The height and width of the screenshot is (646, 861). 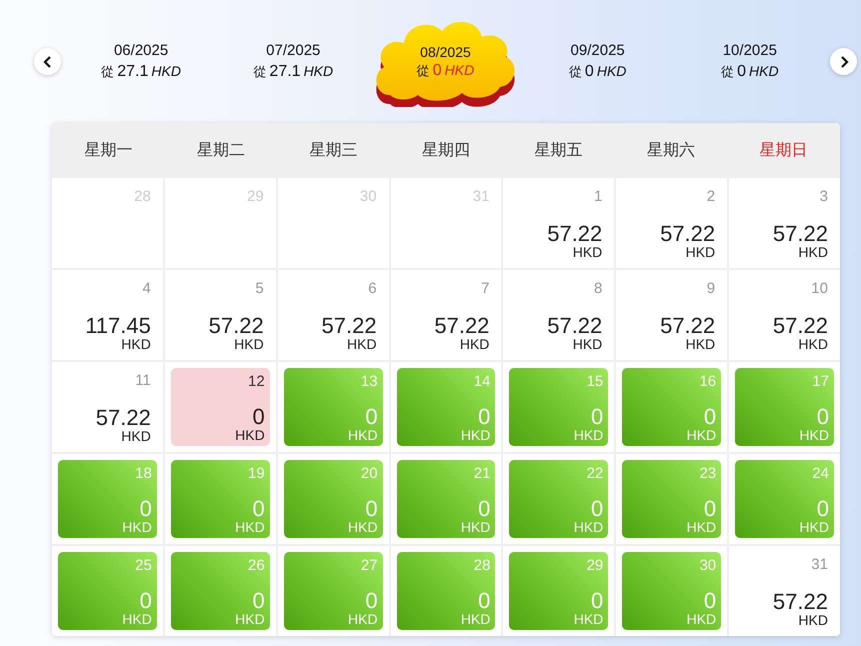 What do you see at coordinates (711, 288) in the screenshot?
I see `day-number: 9` at bounding box center [711, 288].